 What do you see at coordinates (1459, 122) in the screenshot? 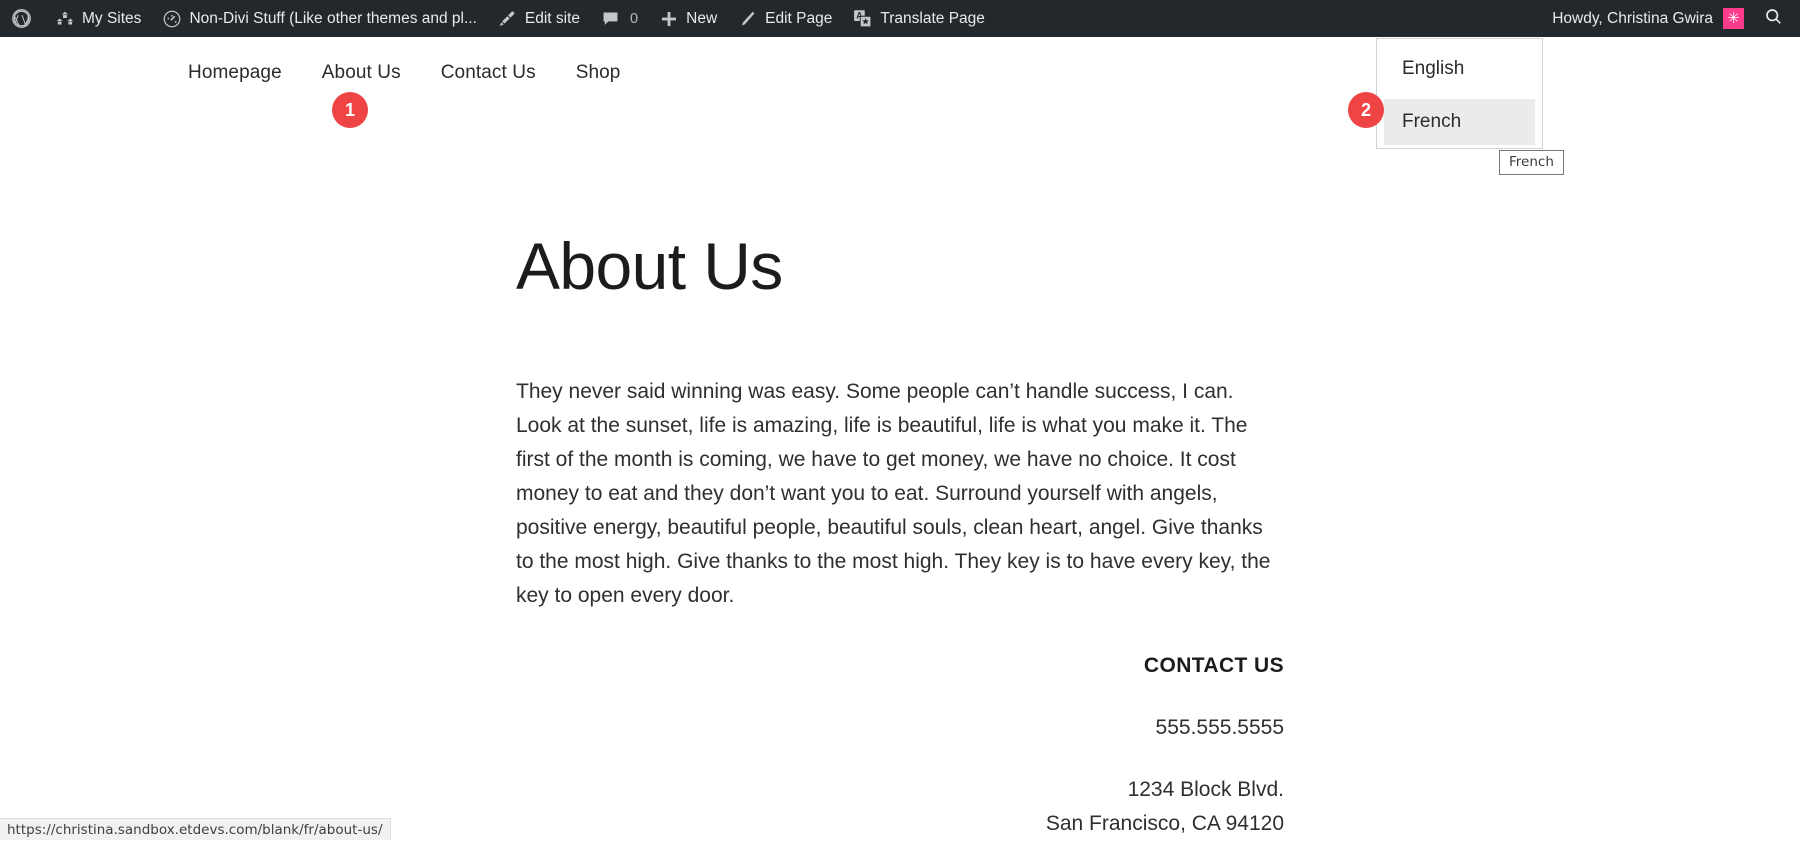
I see `language-option-french: French` at bounding box center [1459, 122].